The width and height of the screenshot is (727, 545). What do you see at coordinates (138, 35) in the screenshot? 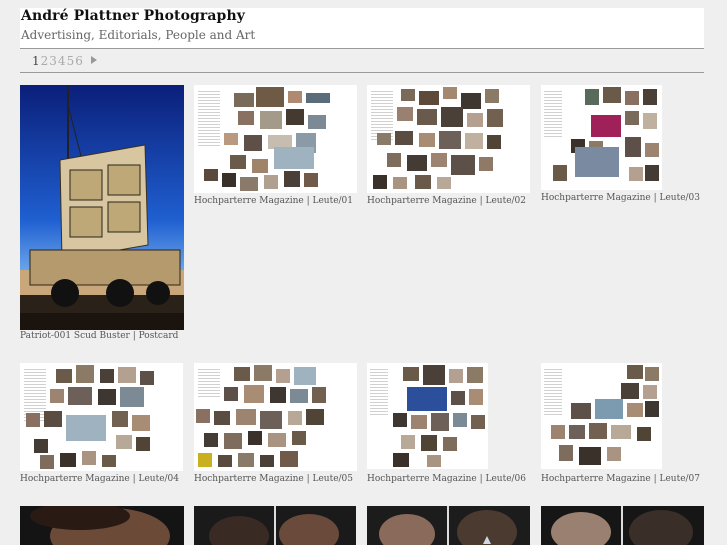
I see `site-subtitle: Advertising, Editorials, People and Art` at bounding box center [138, 35].